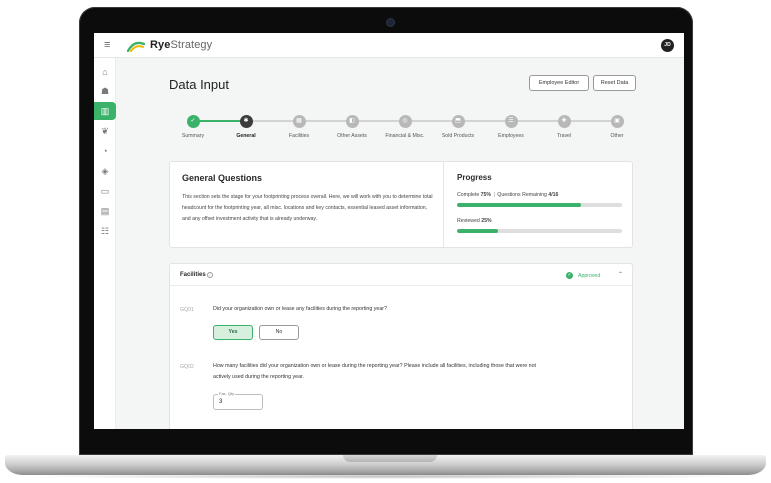  What do you see at coordinates (508, 195) in the screenshot?
I see `complete-status: Complete 75% | Questions Remaining 4/16` at bounding box center [508, 195].